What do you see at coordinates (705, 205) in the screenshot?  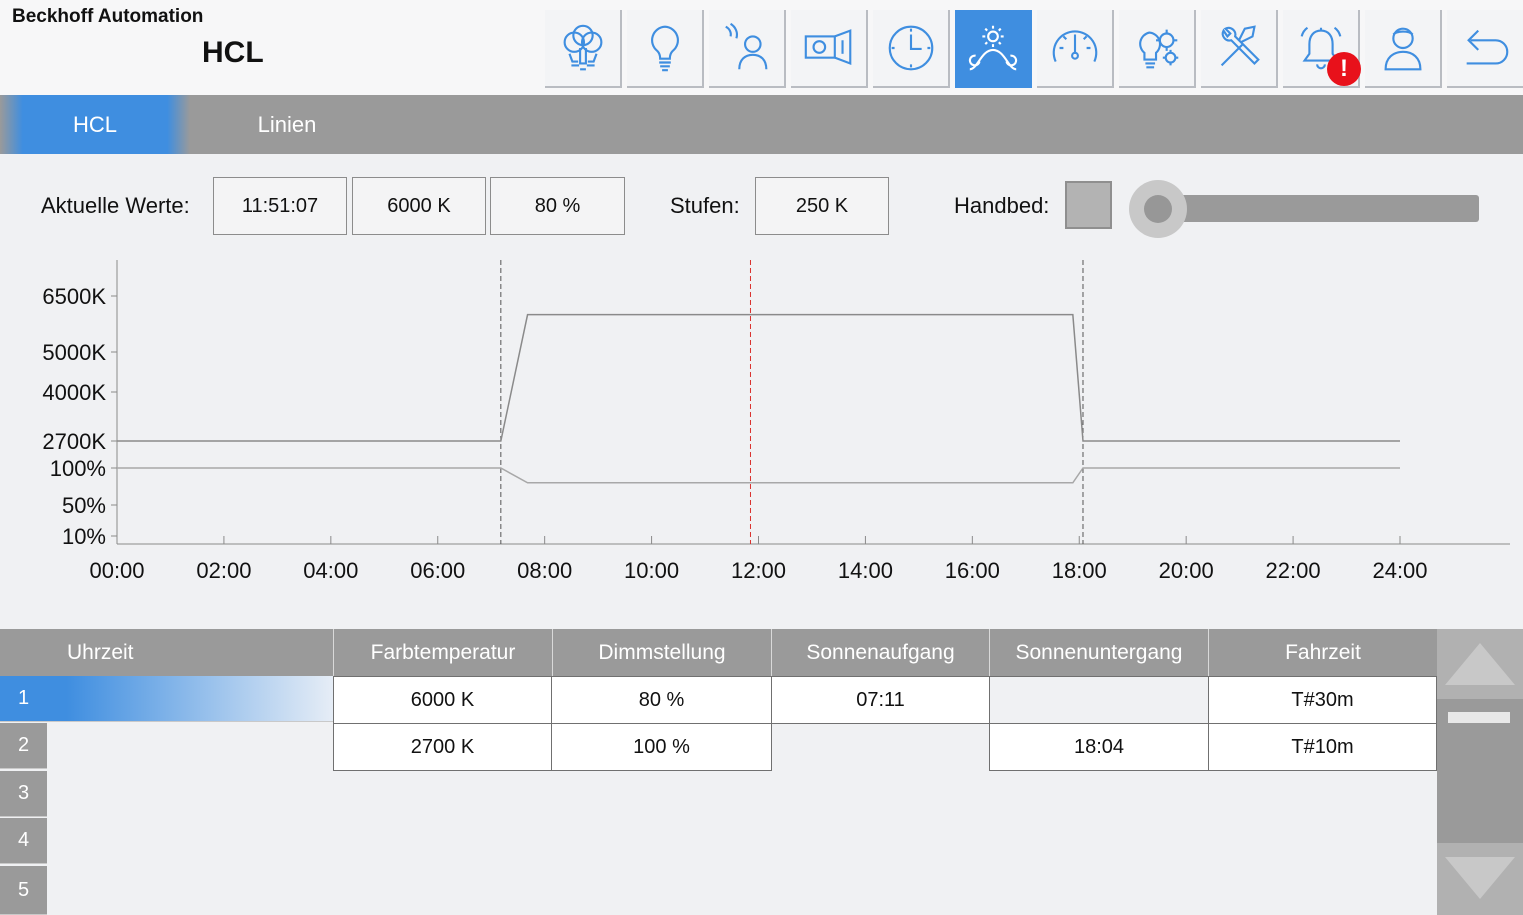 I see `steps-label: Stufen:` at bounding box center [705, 205].